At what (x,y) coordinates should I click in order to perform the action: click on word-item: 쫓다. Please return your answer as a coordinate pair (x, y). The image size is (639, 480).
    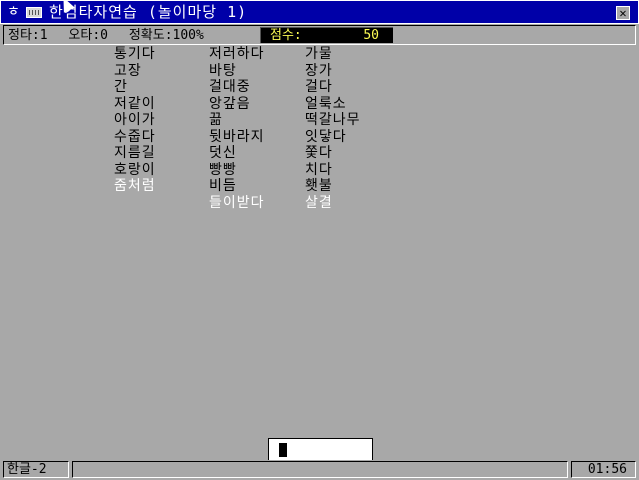
    Looking at the image, I should click on (319, 153).